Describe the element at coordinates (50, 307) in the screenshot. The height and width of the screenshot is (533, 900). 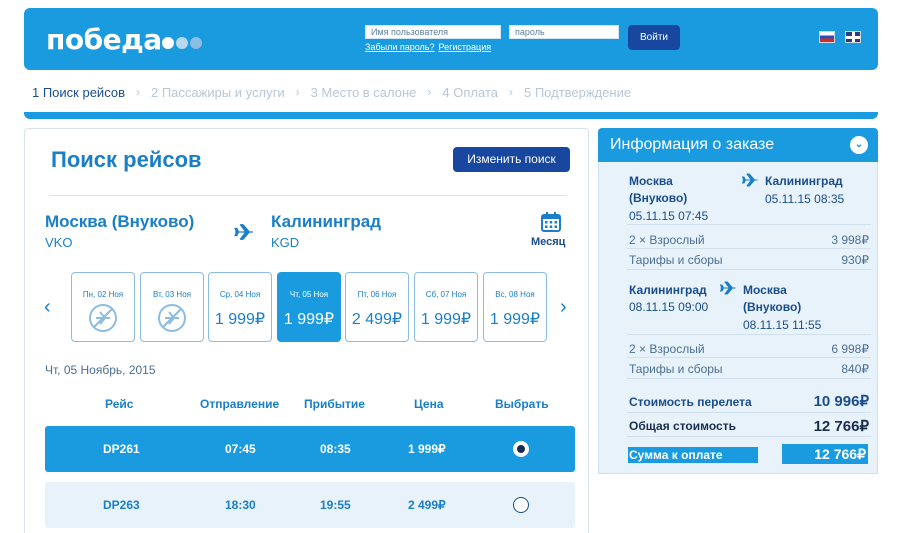
I see `chevron-left-icon: ‹` at that location.